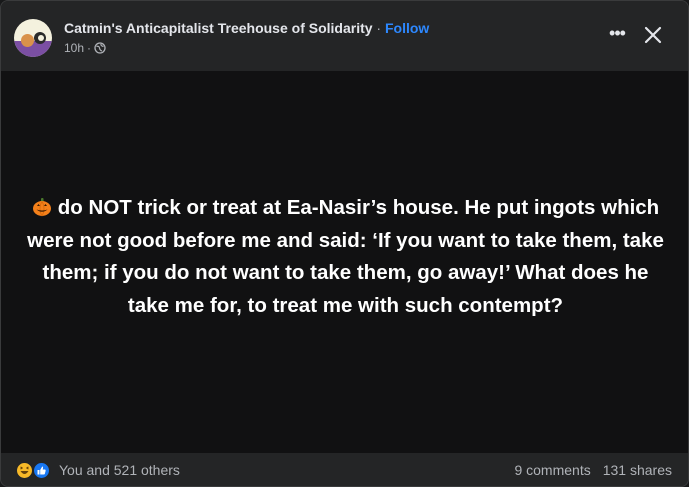 The image size is (689, 487). Describe the element at coordinates (100, 48) in the screenshot. I see `globe-icon` at that location.